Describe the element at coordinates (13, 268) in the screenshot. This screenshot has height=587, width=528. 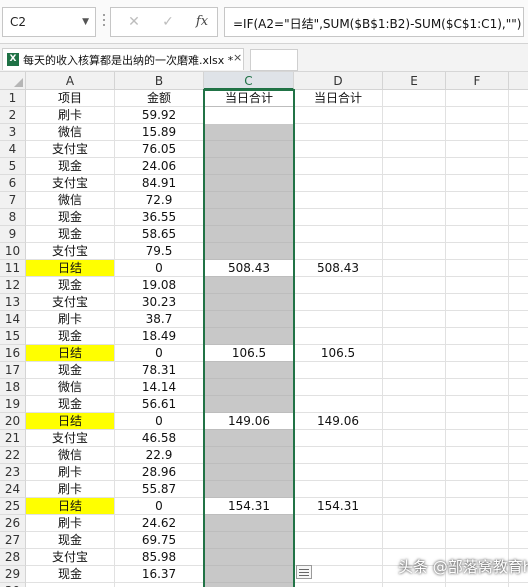
I see `row-header: 11` at that location.